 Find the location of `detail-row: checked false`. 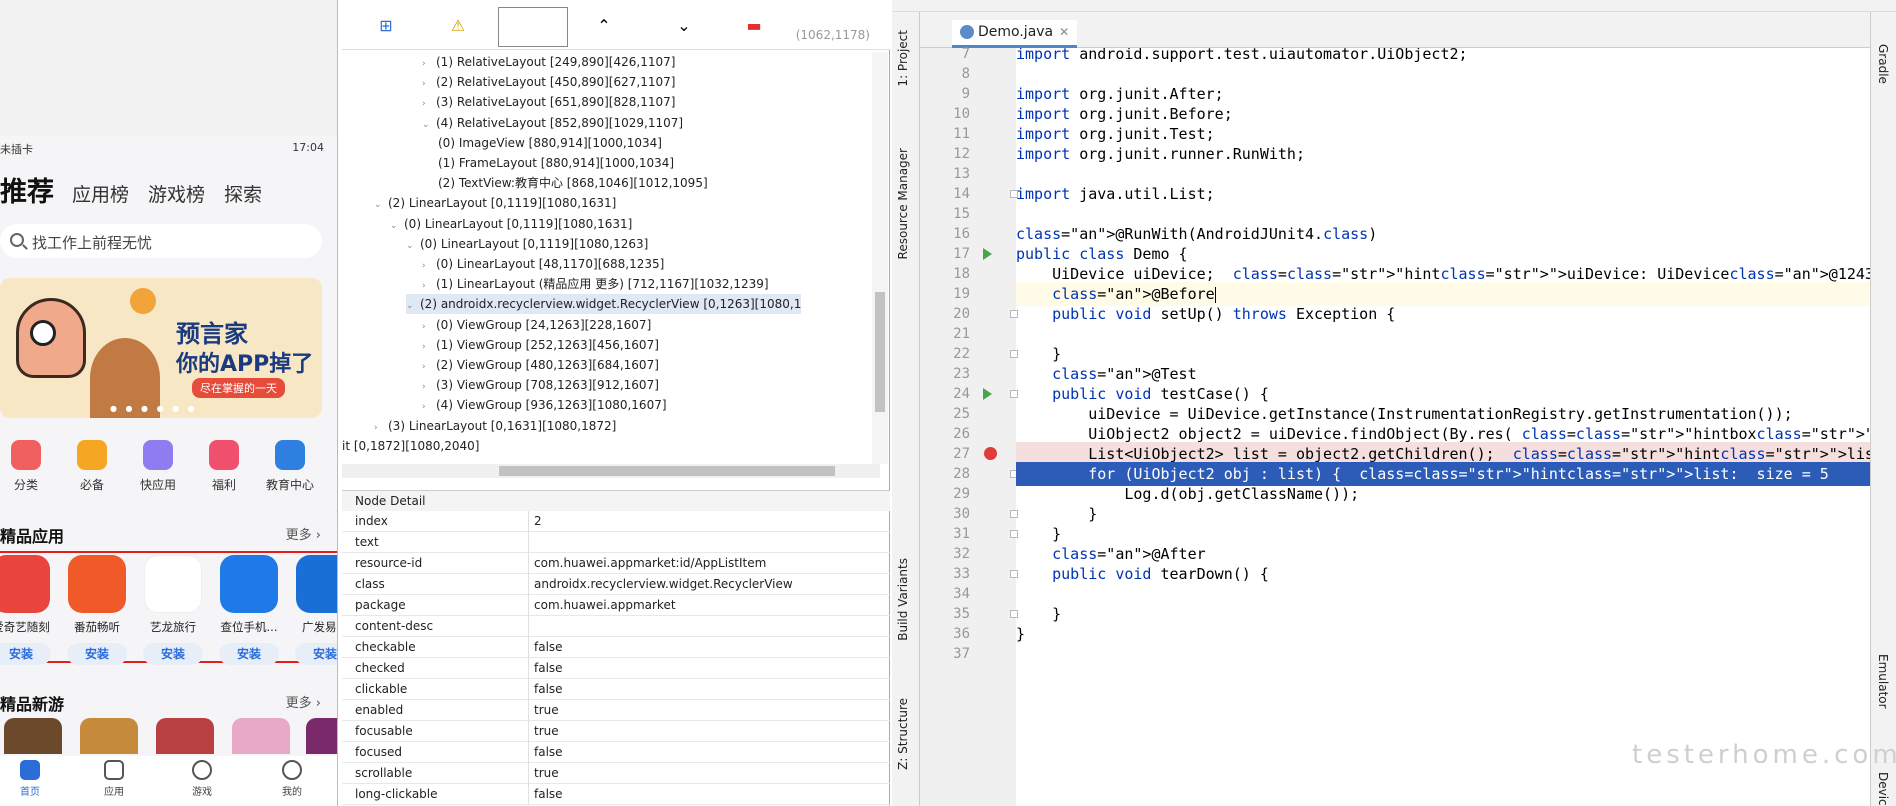

detail-row: checked false is located at coordinates (616, 668).